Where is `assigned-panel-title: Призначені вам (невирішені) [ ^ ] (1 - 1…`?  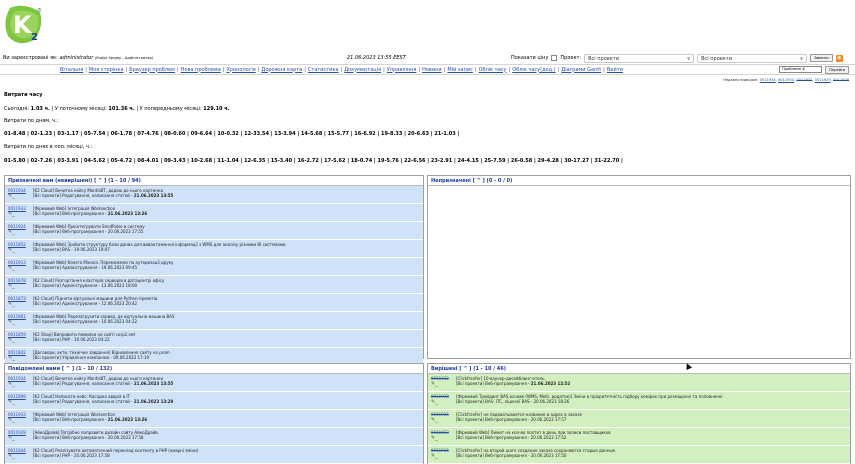 assigned-panel-title: Призначені вам (невирішені) [ ^ ] (1 - 1… is located at coordinates (214, 181).